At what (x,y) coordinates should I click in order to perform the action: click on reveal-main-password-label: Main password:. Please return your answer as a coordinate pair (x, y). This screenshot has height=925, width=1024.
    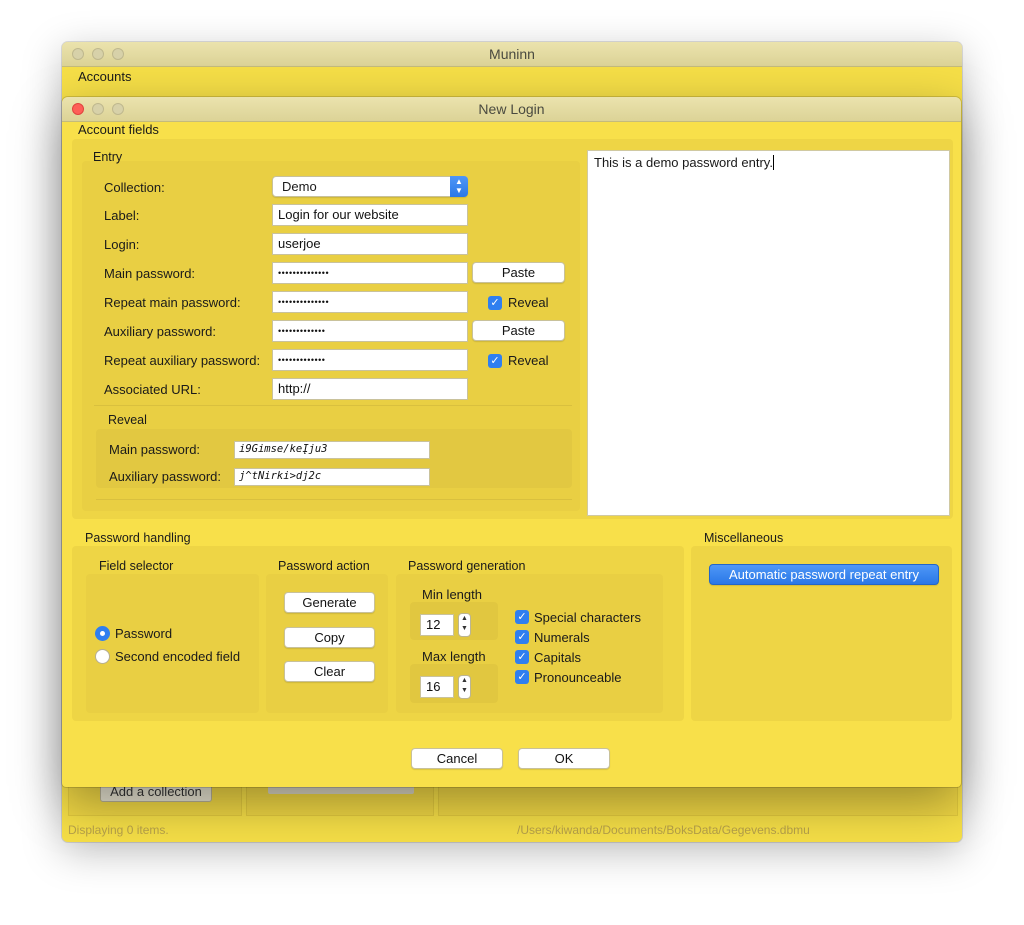
    Looking at the image, I should click on (155, 449).